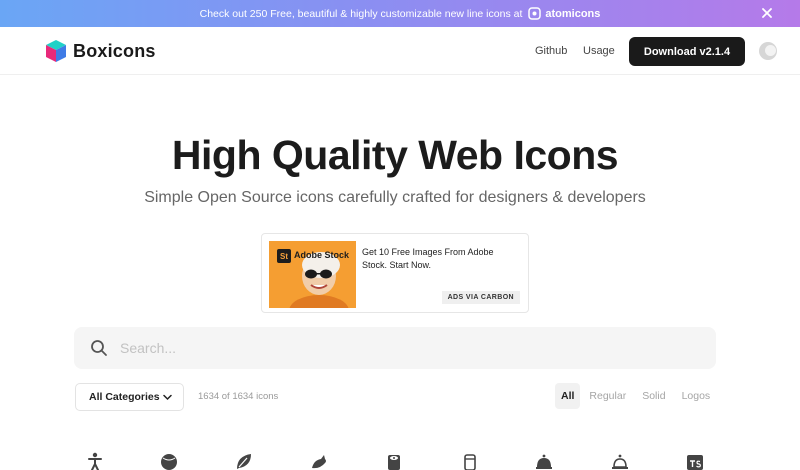 This screenshot has width=800, height=470. Describe the element at coordinates (394, 461) in the screenshot. I see `toilet-paper-icon` at that location.